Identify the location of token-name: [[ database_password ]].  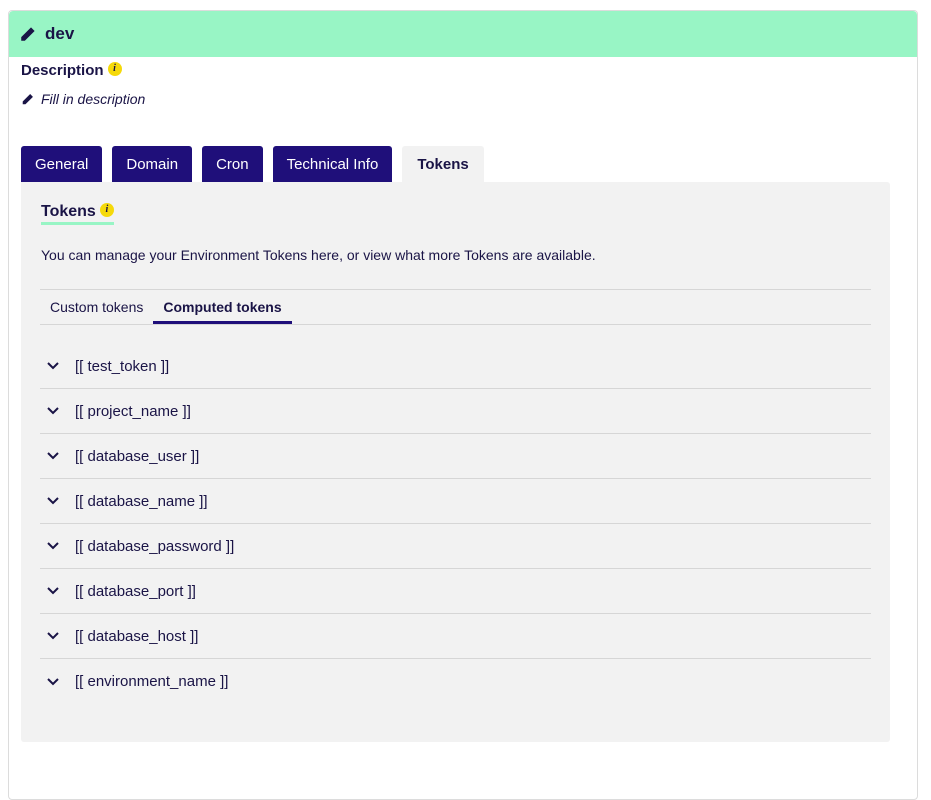
(155, 546).